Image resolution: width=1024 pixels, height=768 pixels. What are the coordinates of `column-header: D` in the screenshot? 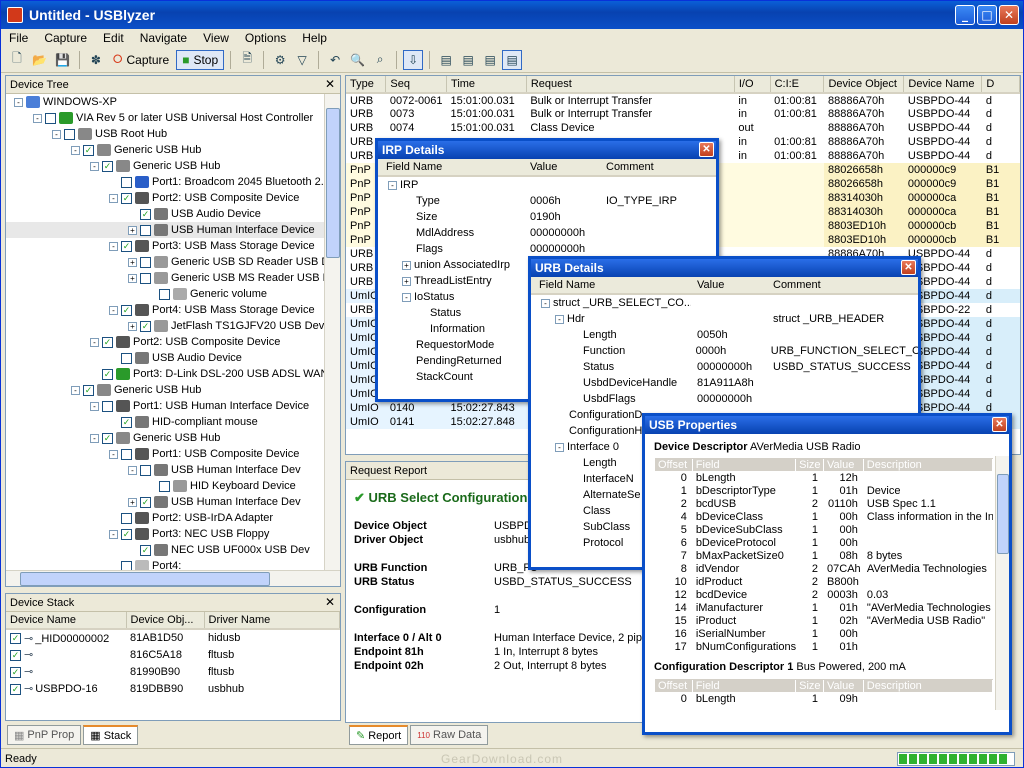 It's located at (1000, 85).